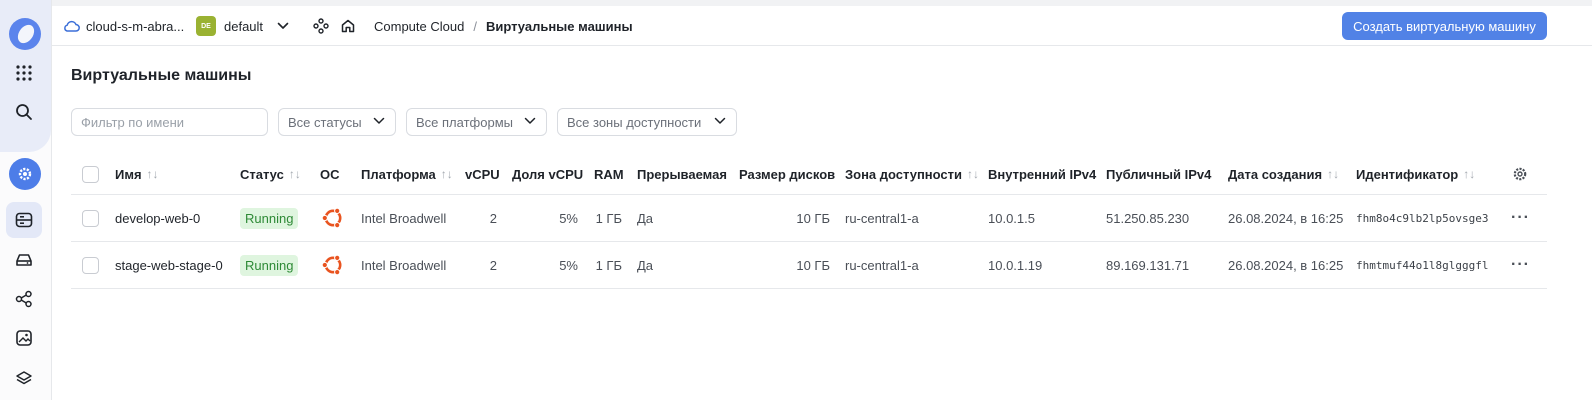  What do you see at coordinates (609, 174) in the screenshot?
I see `column-header-ram: RAM` at bounding box center [609, 174].